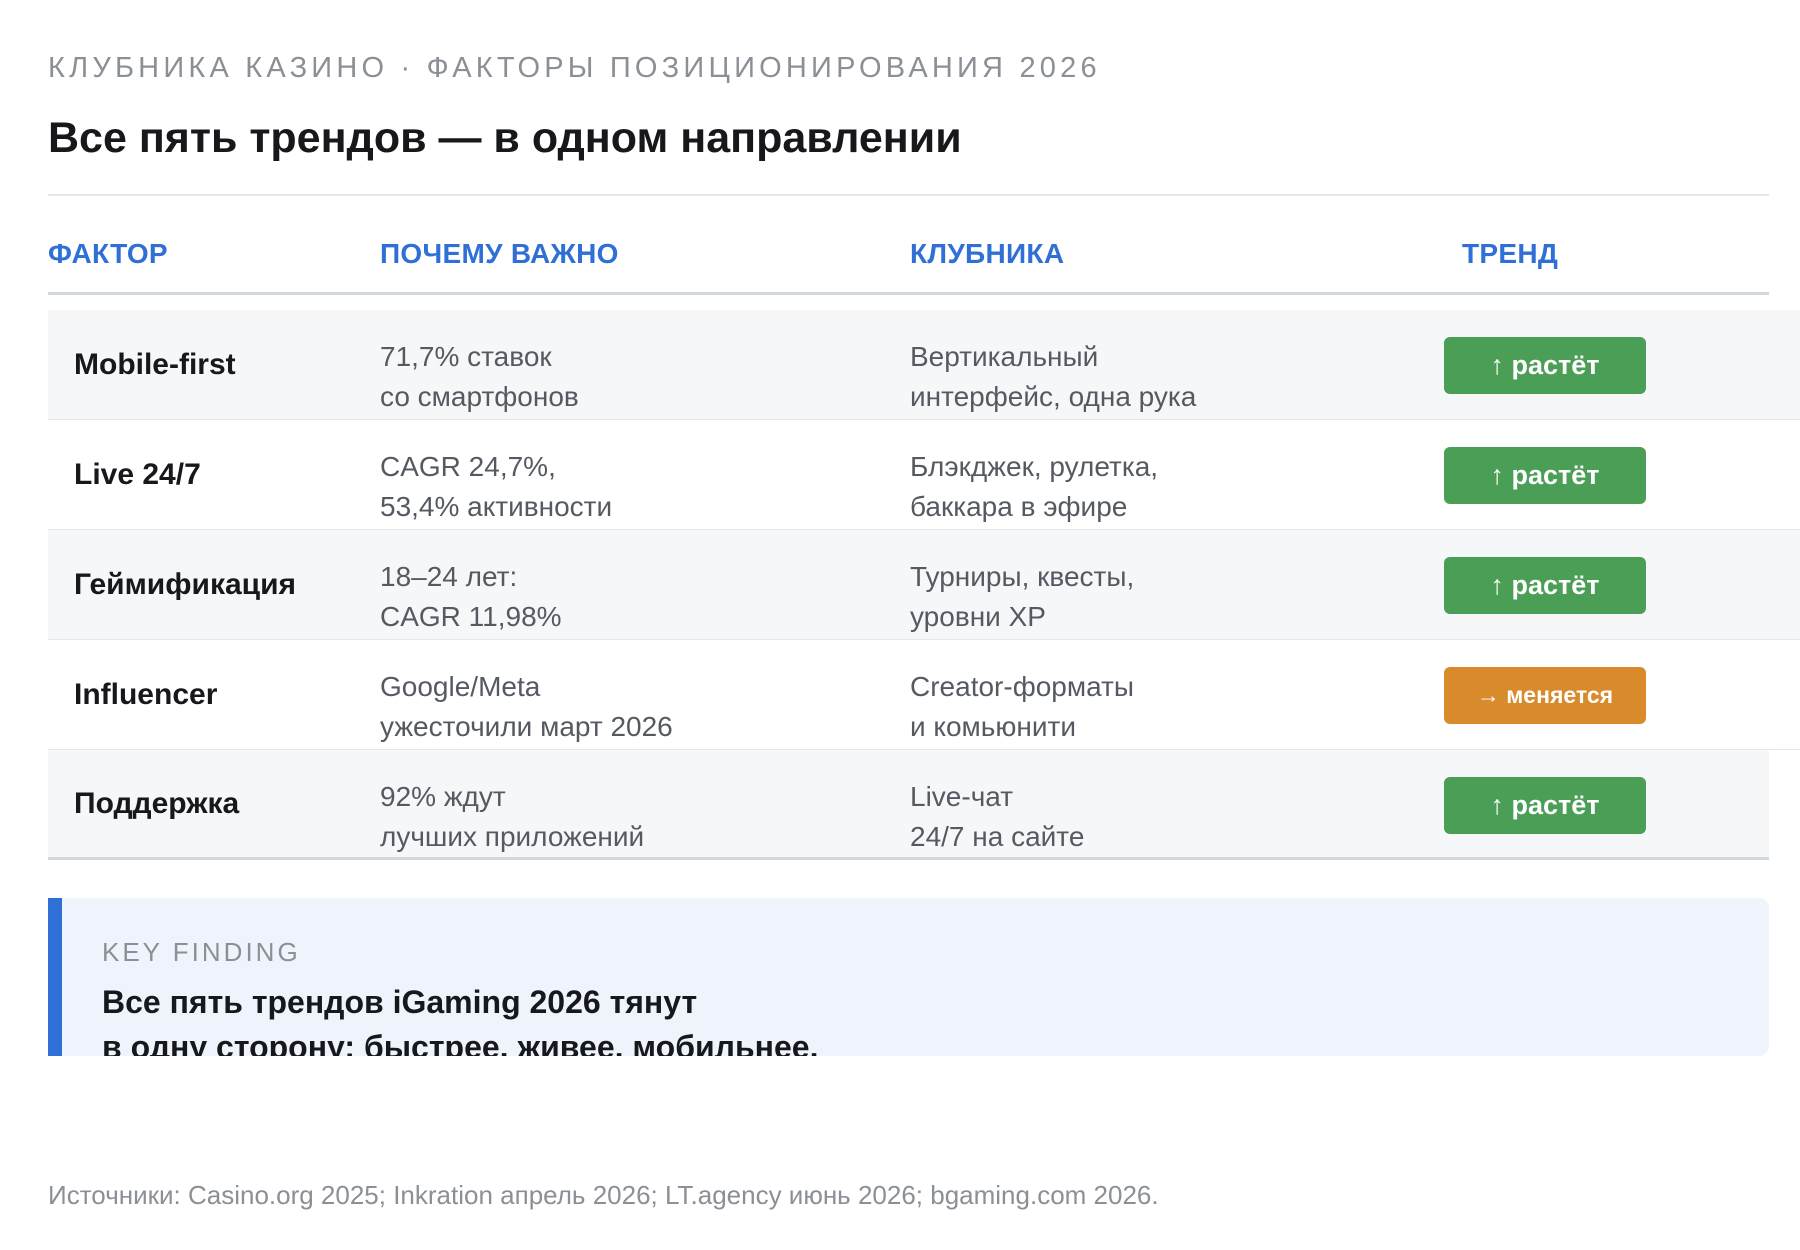 This screenshot has width=1800, height=1250. What do you see at coordinates (1022, 686) in the screenshot?
I see `klubnika-line: Creator-форматы` at bounding box center [1022, 686].